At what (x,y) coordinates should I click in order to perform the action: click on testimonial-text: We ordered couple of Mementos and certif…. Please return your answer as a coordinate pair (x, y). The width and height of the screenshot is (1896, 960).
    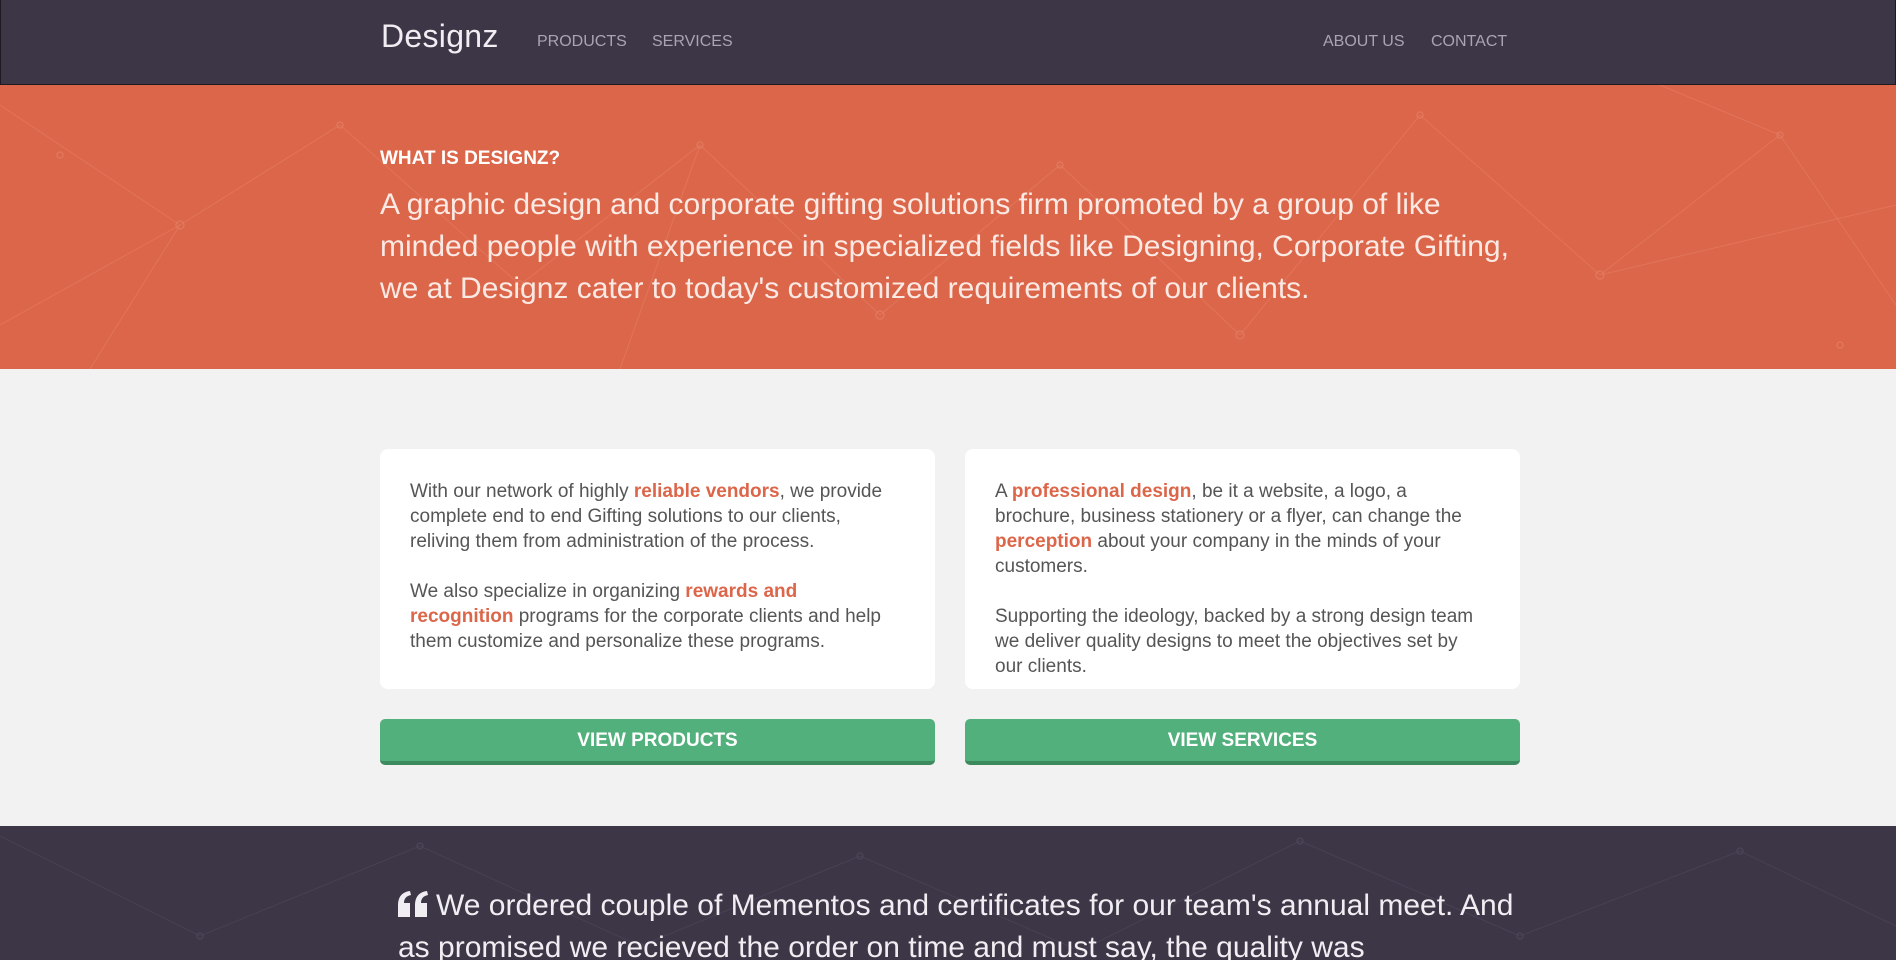
    Looking at the image, I should click on (956, 924).